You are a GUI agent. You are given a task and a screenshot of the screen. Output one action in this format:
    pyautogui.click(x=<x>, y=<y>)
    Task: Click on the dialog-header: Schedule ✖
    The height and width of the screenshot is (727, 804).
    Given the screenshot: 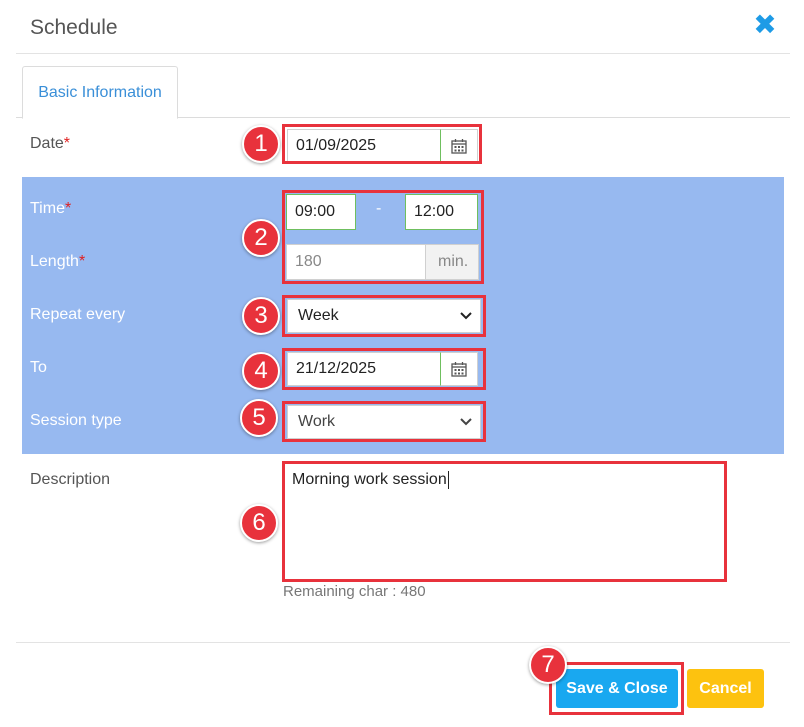 What is the action you would take?
    pyautogui.click(x=403, y=27)
    